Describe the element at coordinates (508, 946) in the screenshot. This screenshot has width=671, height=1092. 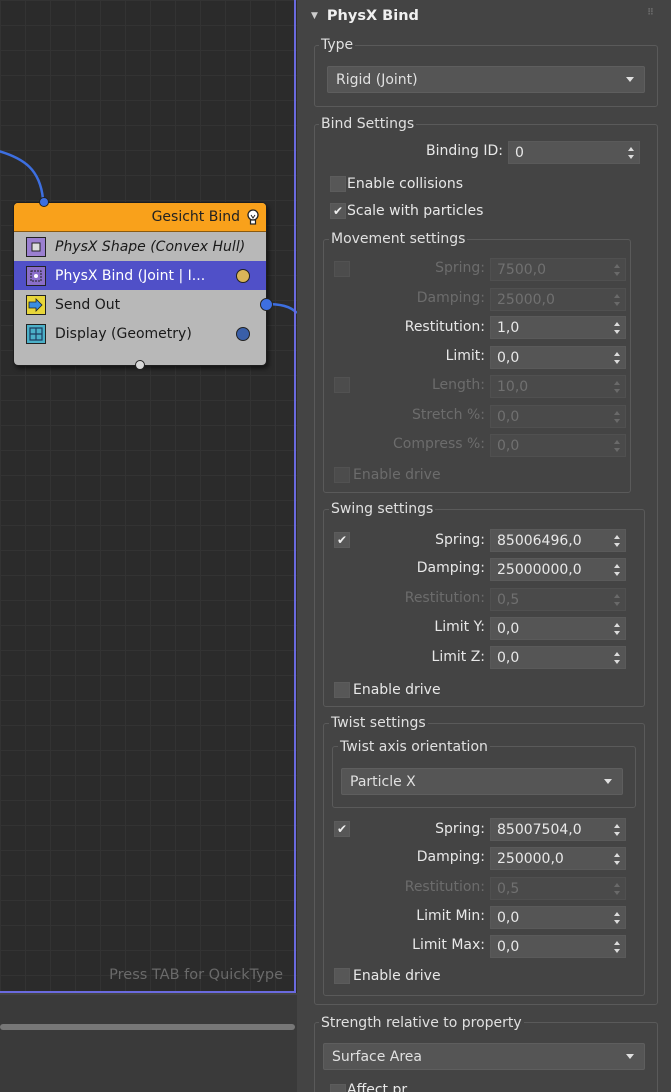
I see `twist-limit-max-value: 0,0` at that location.